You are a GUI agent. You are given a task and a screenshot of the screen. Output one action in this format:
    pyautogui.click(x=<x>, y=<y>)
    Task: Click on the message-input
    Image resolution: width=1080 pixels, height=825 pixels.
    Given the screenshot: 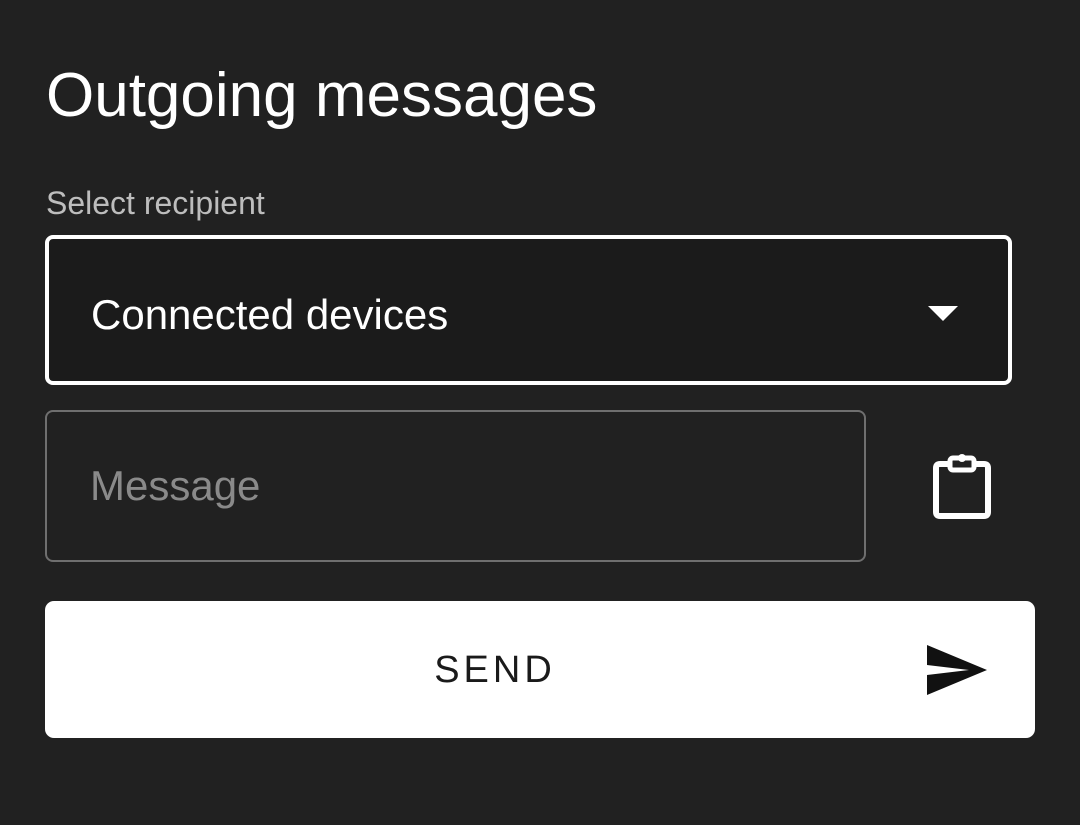 What is the action you would take?
    pyautogui.click(x=455, y=486)
    